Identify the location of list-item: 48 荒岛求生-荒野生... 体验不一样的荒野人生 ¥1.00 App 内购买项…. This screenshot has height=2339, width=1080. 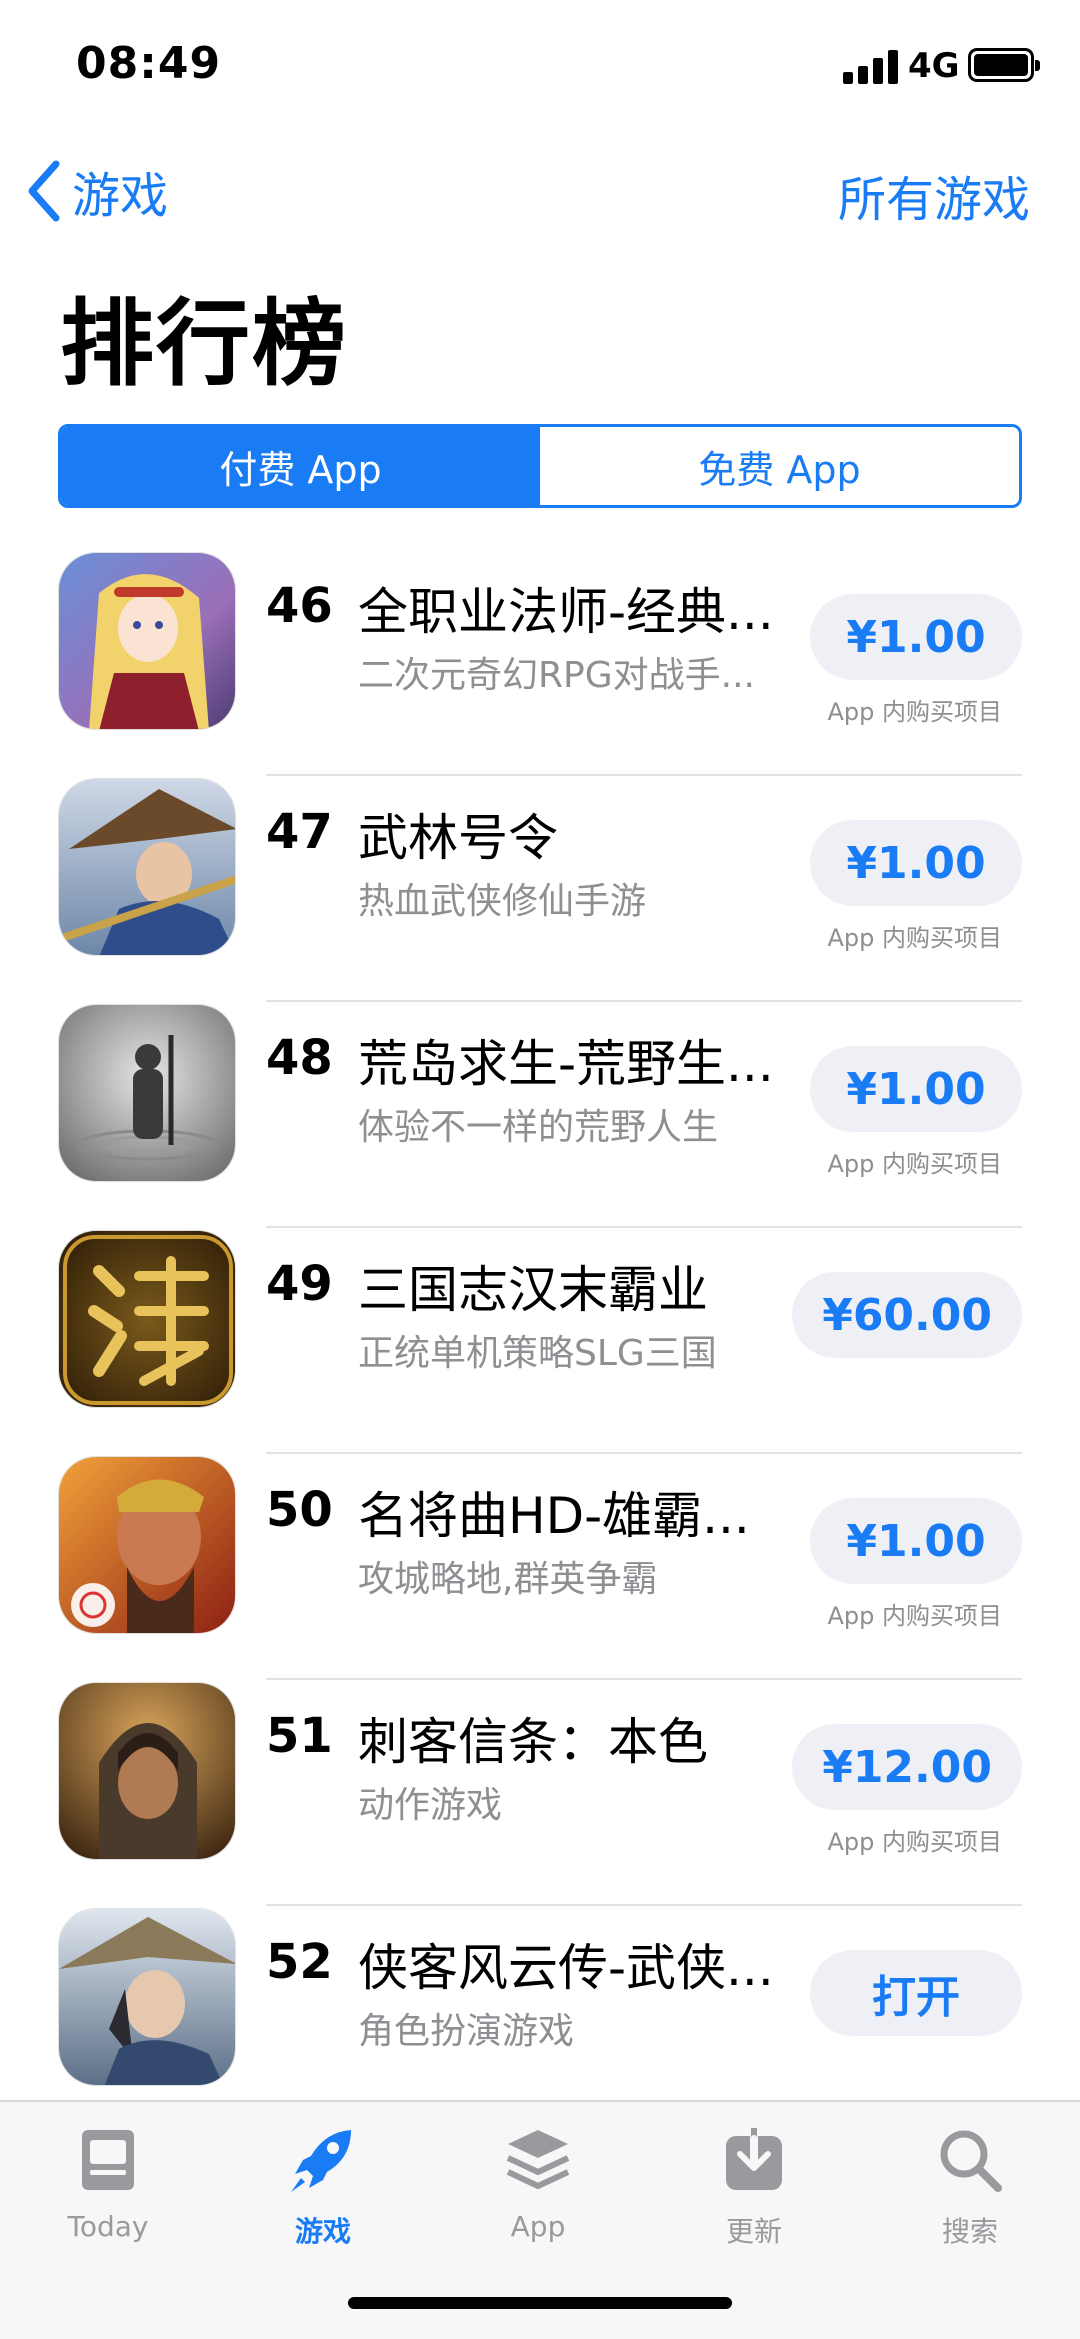
(540, 1115).